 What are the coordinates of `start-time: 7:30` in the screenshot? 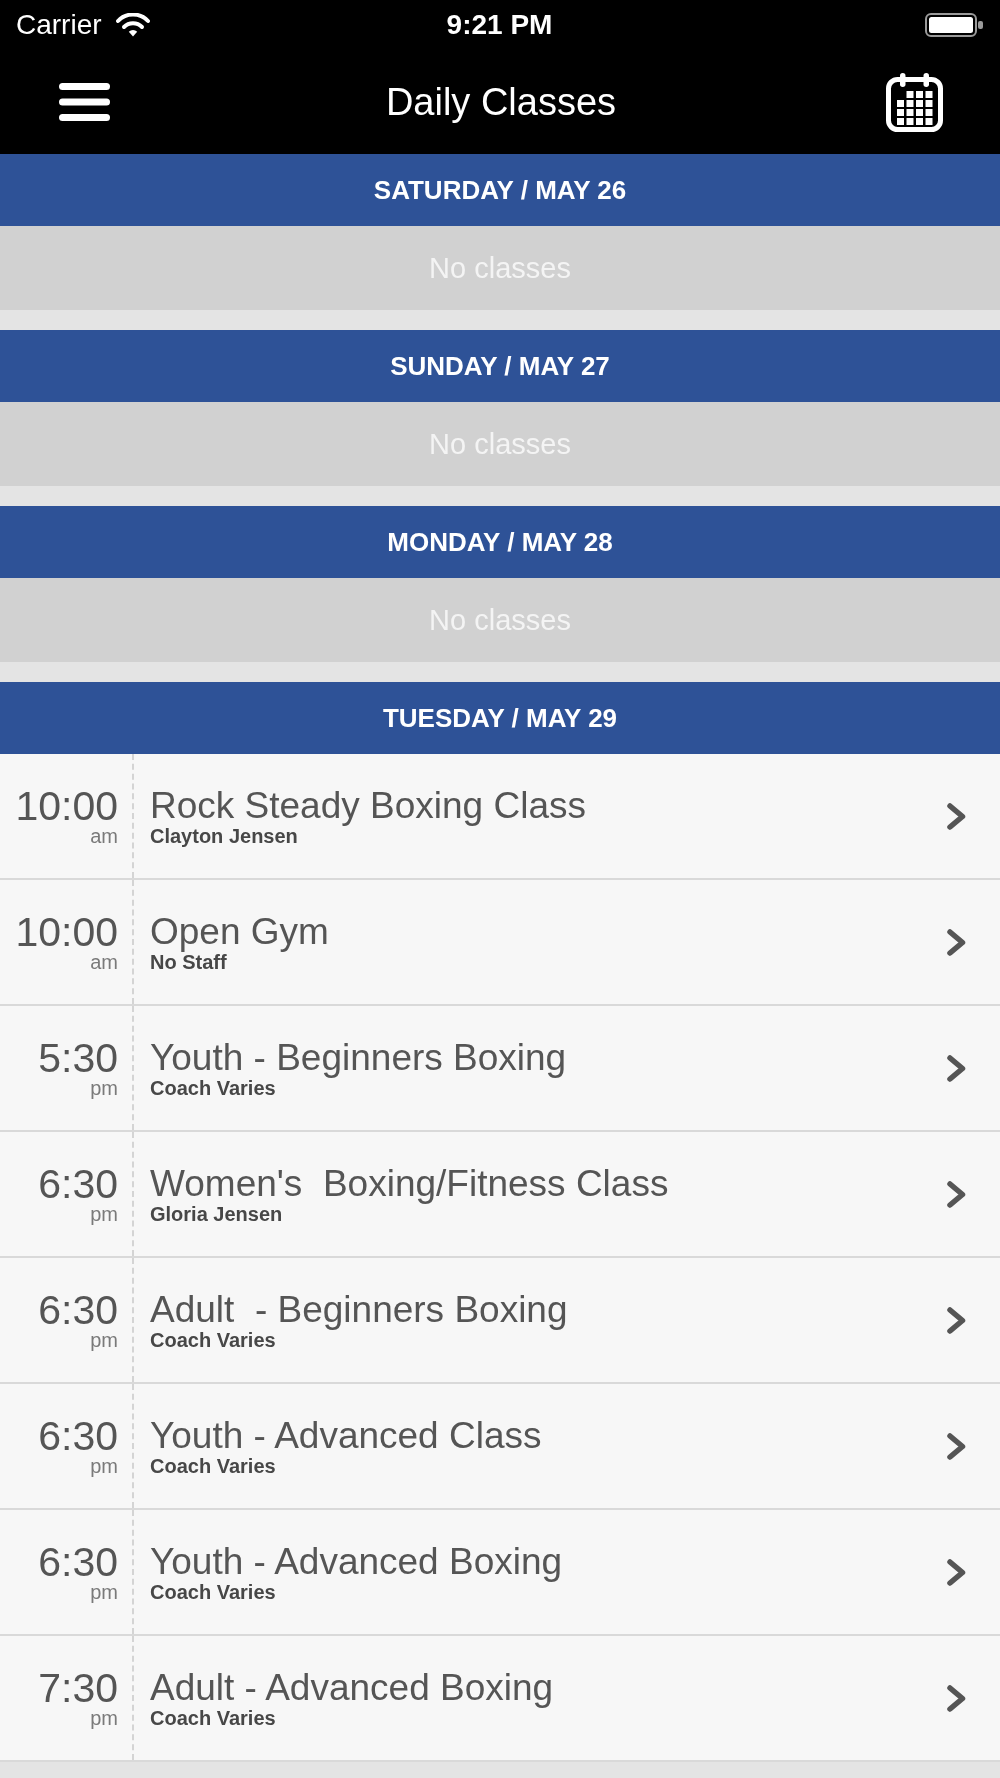 It's located at (78, 1688).